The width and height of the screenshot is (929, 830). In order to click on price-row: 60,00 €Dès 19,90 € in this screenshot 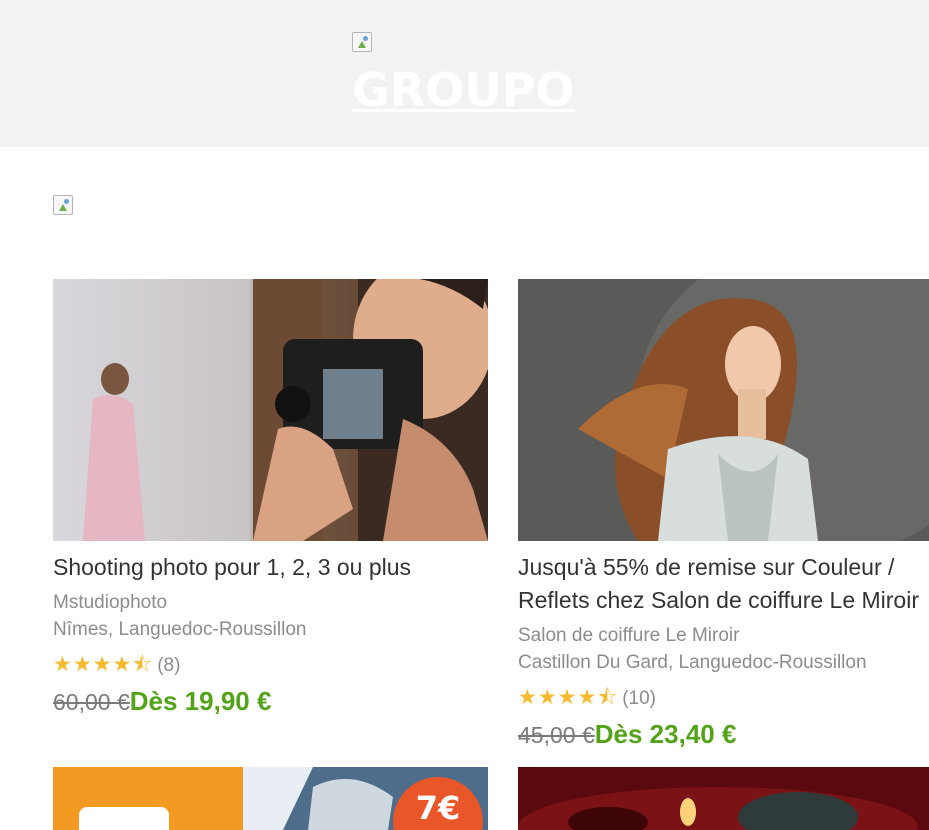, I will do `click(162, 701)`.